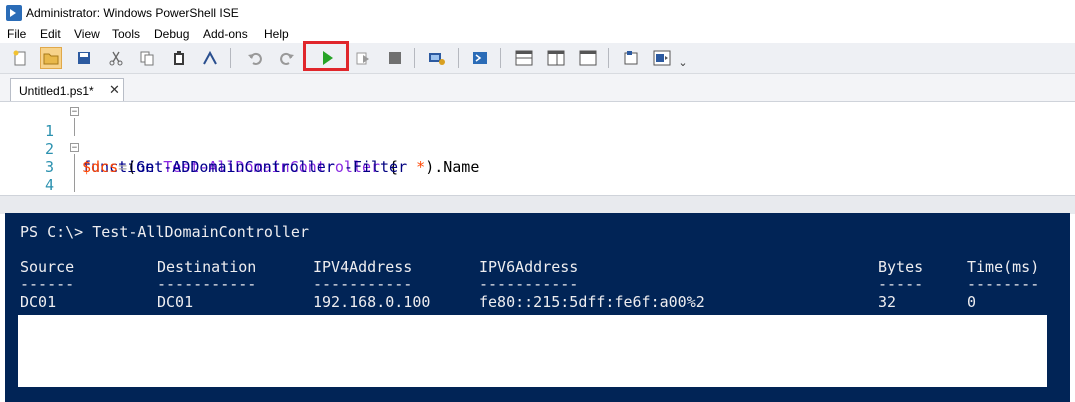  Describe the element at coordinates (1003, 284) in the screenshot. I see `column-dashes: --------` at that location.